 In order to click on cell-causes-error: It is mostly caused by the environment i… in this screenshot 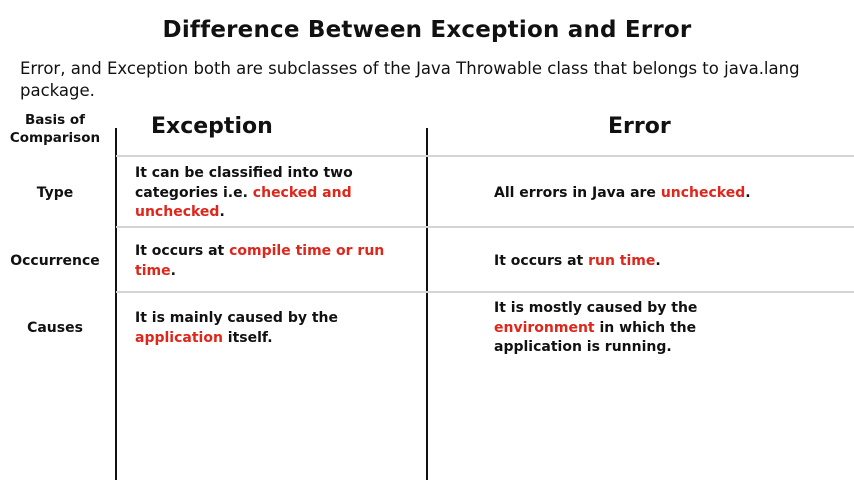, I will do `click(614, 328)`.